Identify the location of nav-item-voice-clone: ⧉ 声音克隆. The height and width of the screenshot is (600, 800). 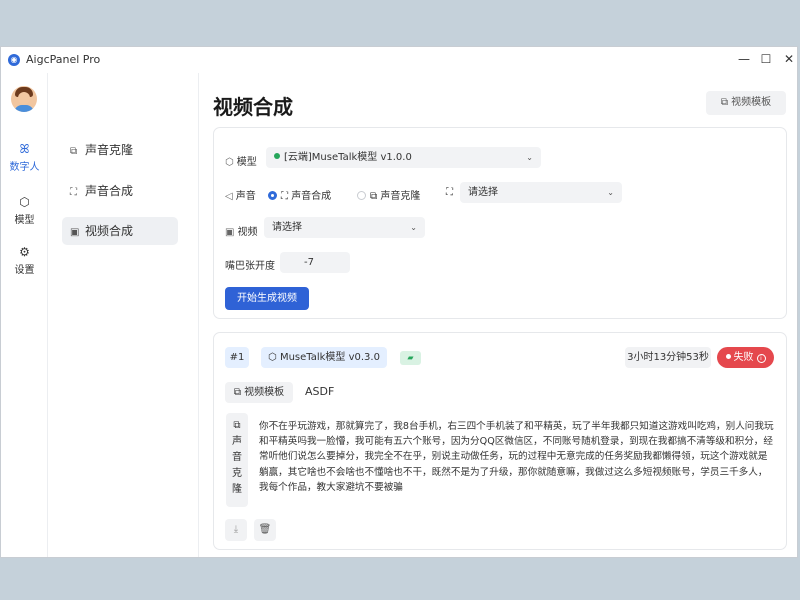
(120, 150).